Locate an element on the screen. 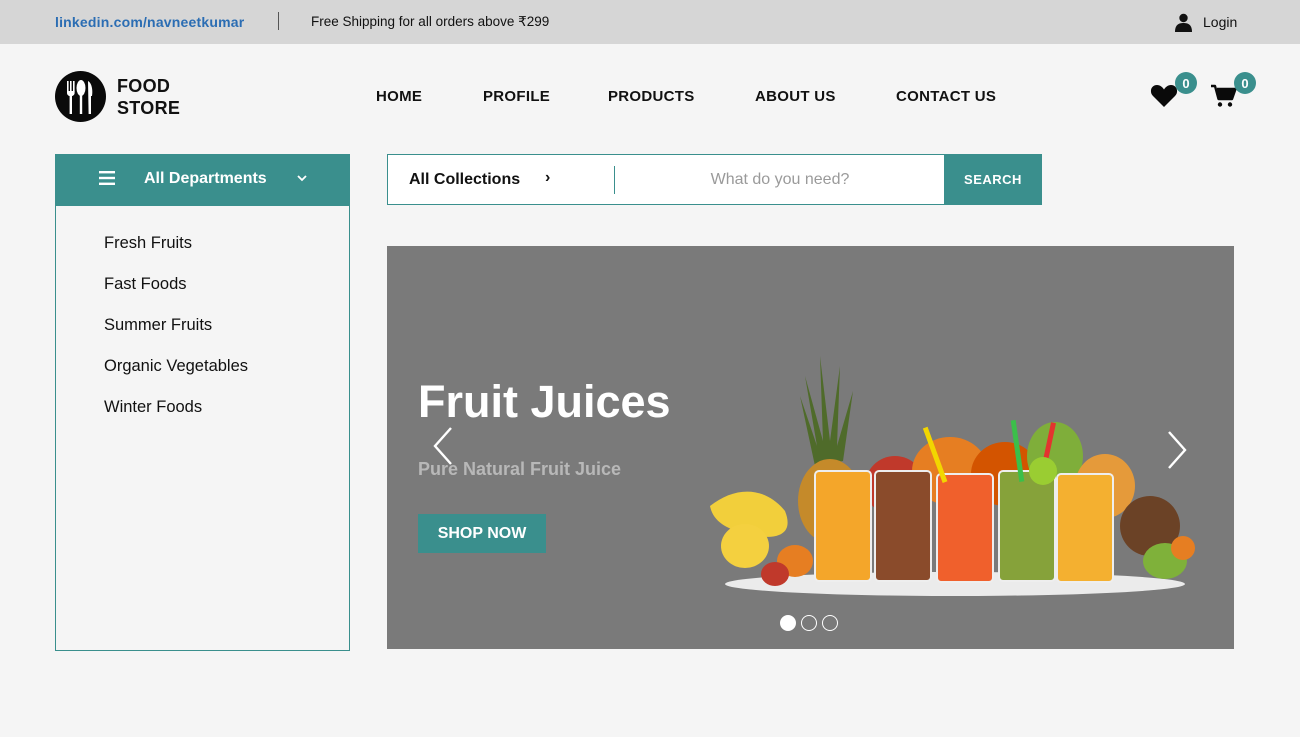 The width and height of the screenshot is (1300, 737). department-item: Winter Foods is located at coordinates (202, 418).